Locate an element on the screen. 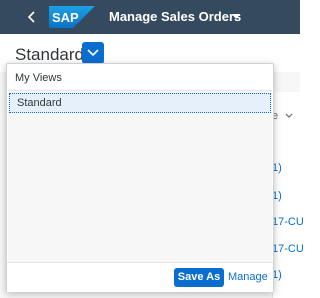  caret-down-icon is located at coordinates (236, 17).